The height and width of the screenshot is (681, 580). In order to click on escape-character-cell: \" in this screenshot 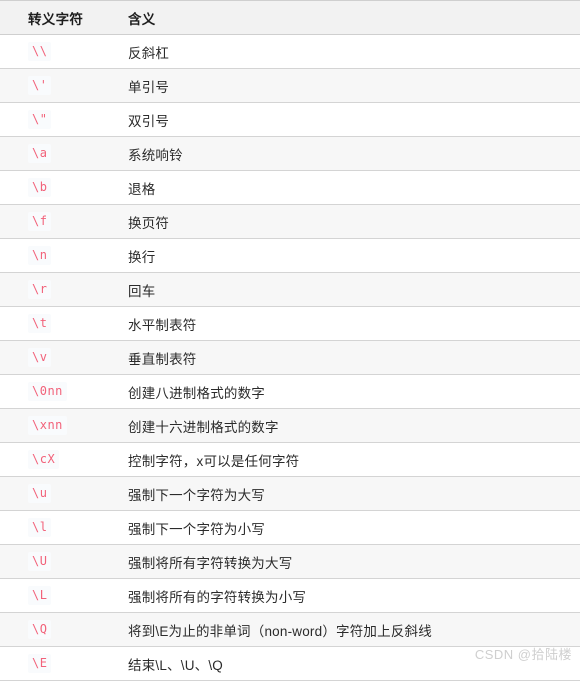, I will do `click(59, 120)`.